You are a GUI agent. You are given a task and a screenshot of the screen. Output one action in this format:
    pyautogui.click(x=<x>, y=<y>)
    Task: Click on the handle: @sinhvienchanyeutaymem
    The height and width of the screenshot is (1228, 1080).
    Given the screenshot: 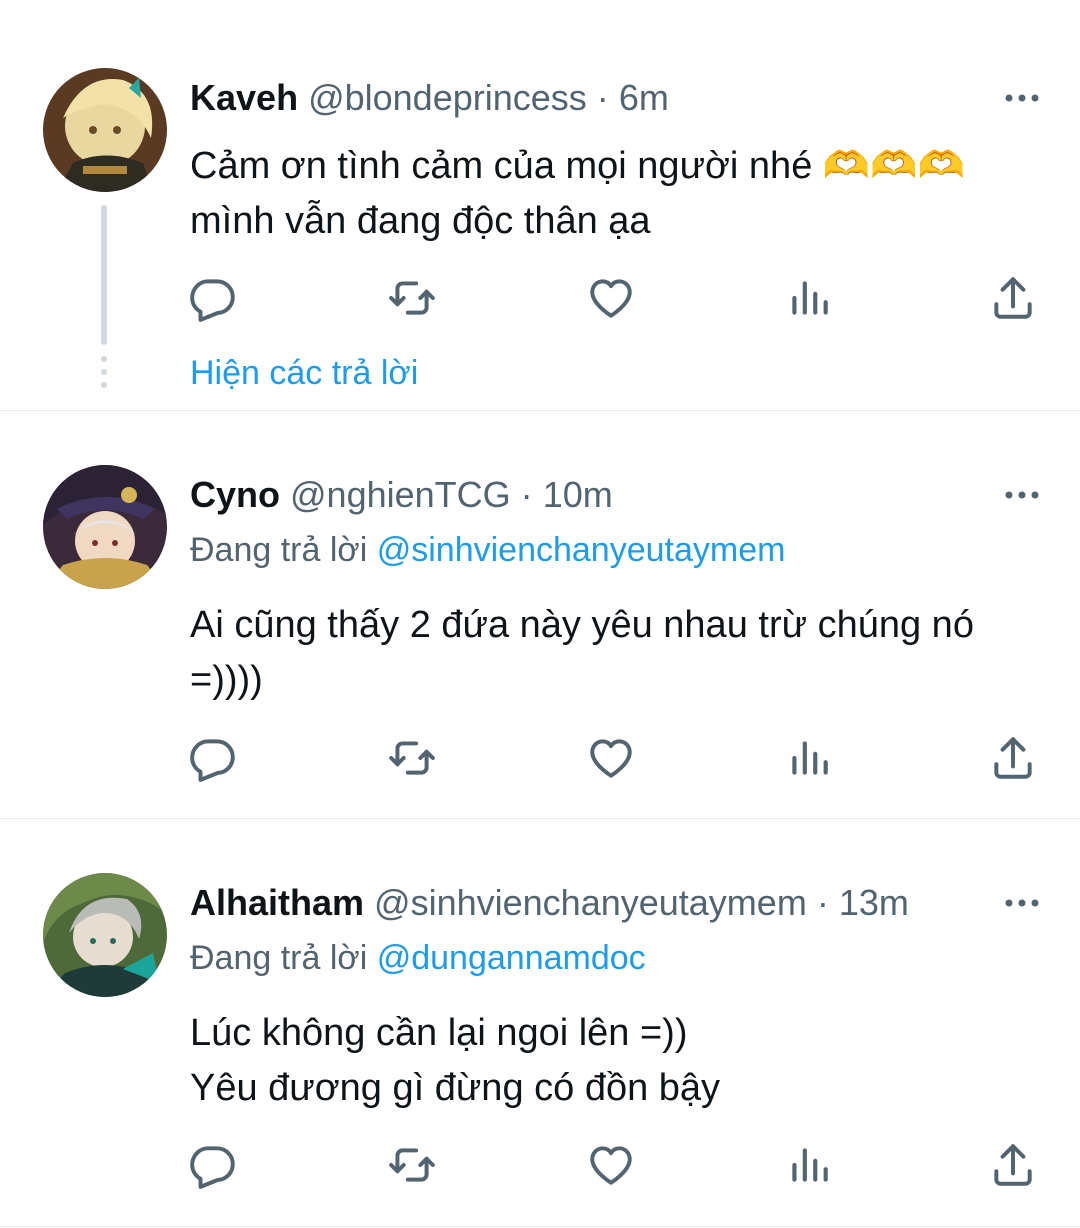 What is the action you would take?
    pyautogui.click(x=590, y=902)
    